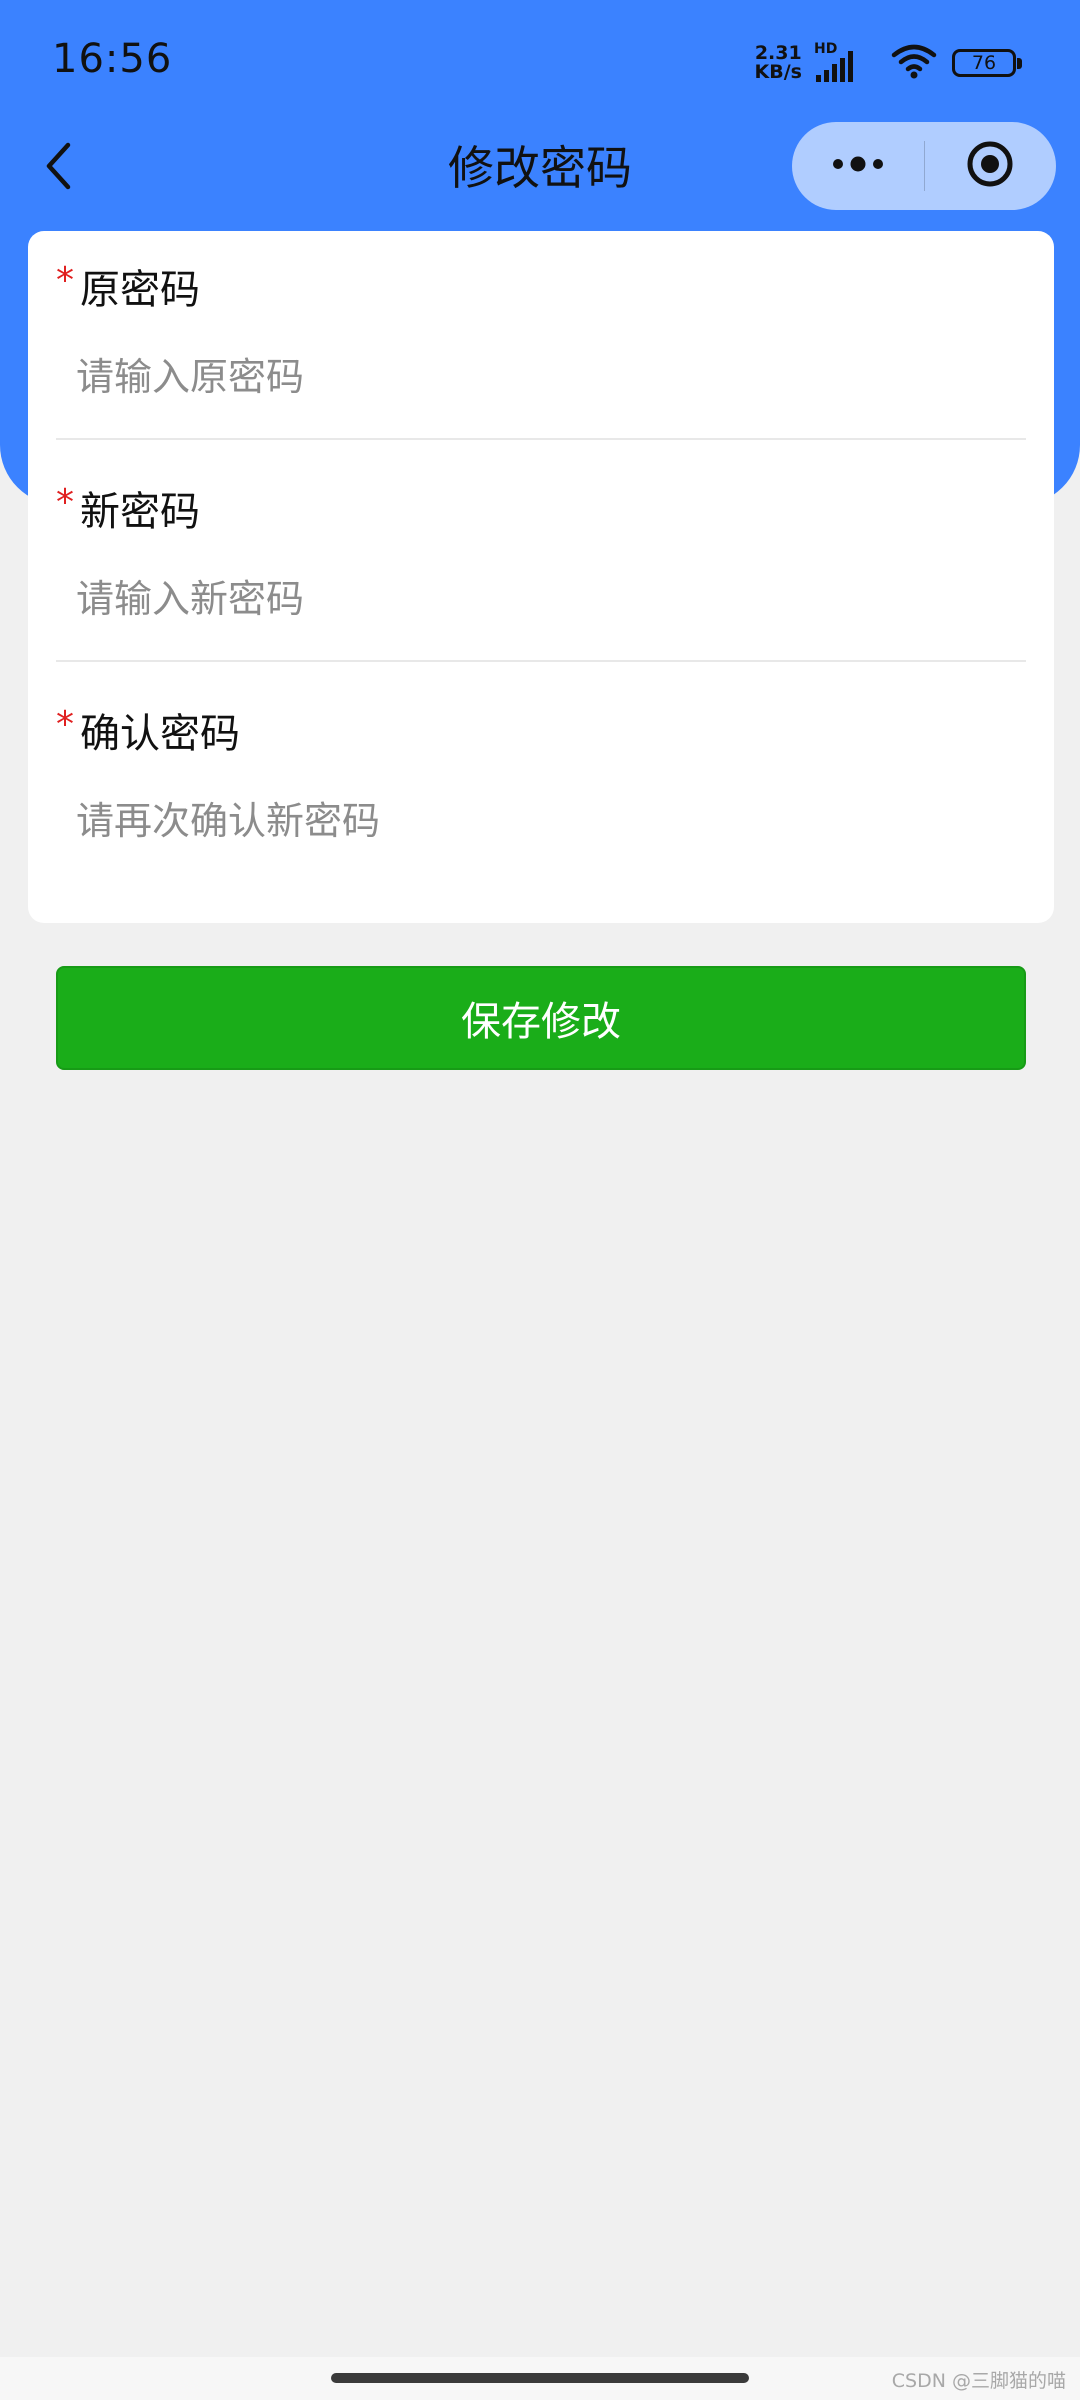 The image size is (1080, 2400). What do you see at coordinates (541, 335) in the screenshot?
I see `form-item-old-password: * 原密码` at bounding box center [541, 335].